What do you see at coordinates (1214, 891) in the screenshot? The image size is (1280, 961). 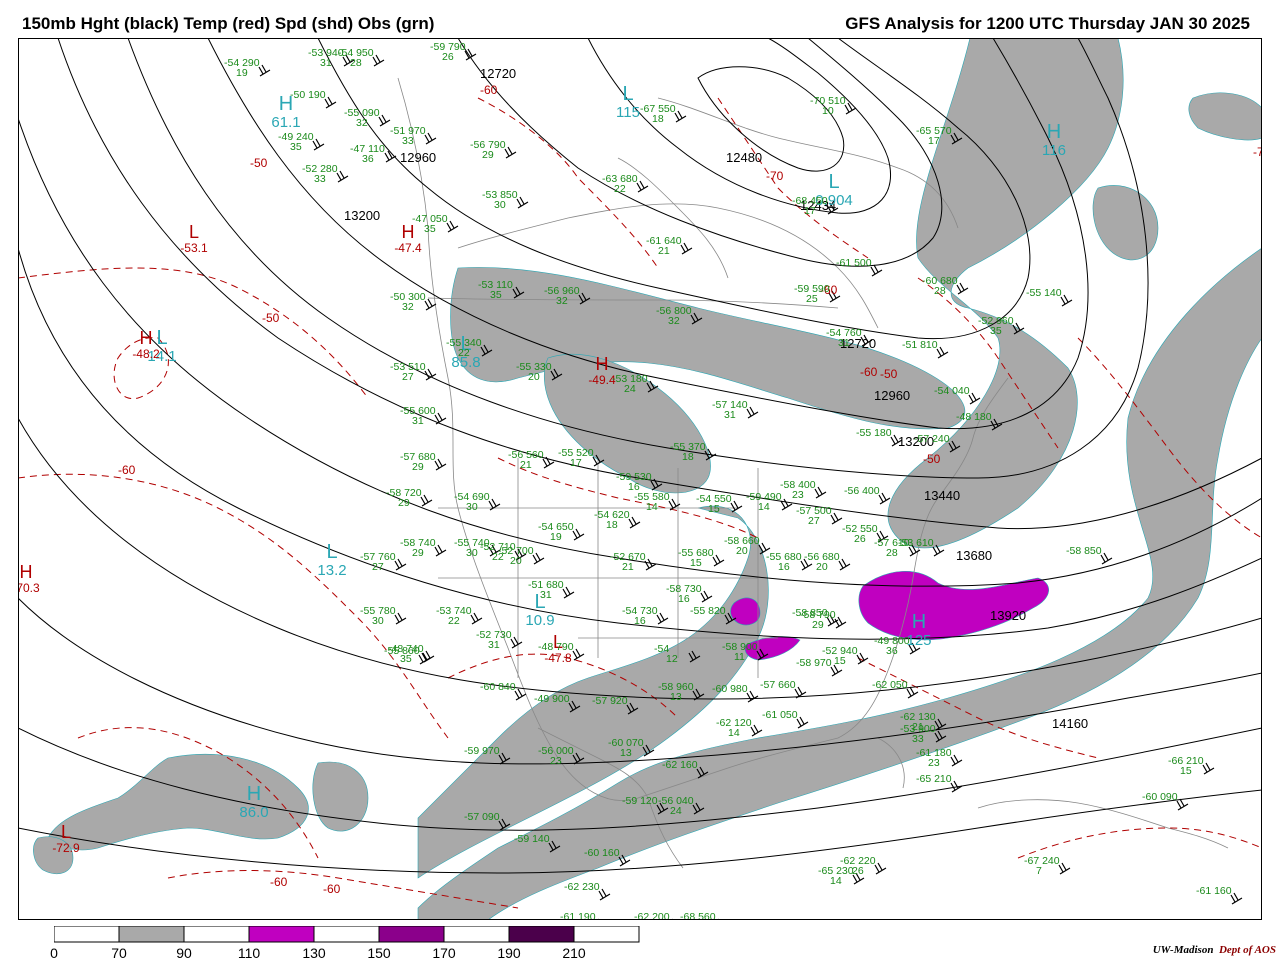 I see `obs-temp-height: -61 160` at bounding box center [1214, 891].